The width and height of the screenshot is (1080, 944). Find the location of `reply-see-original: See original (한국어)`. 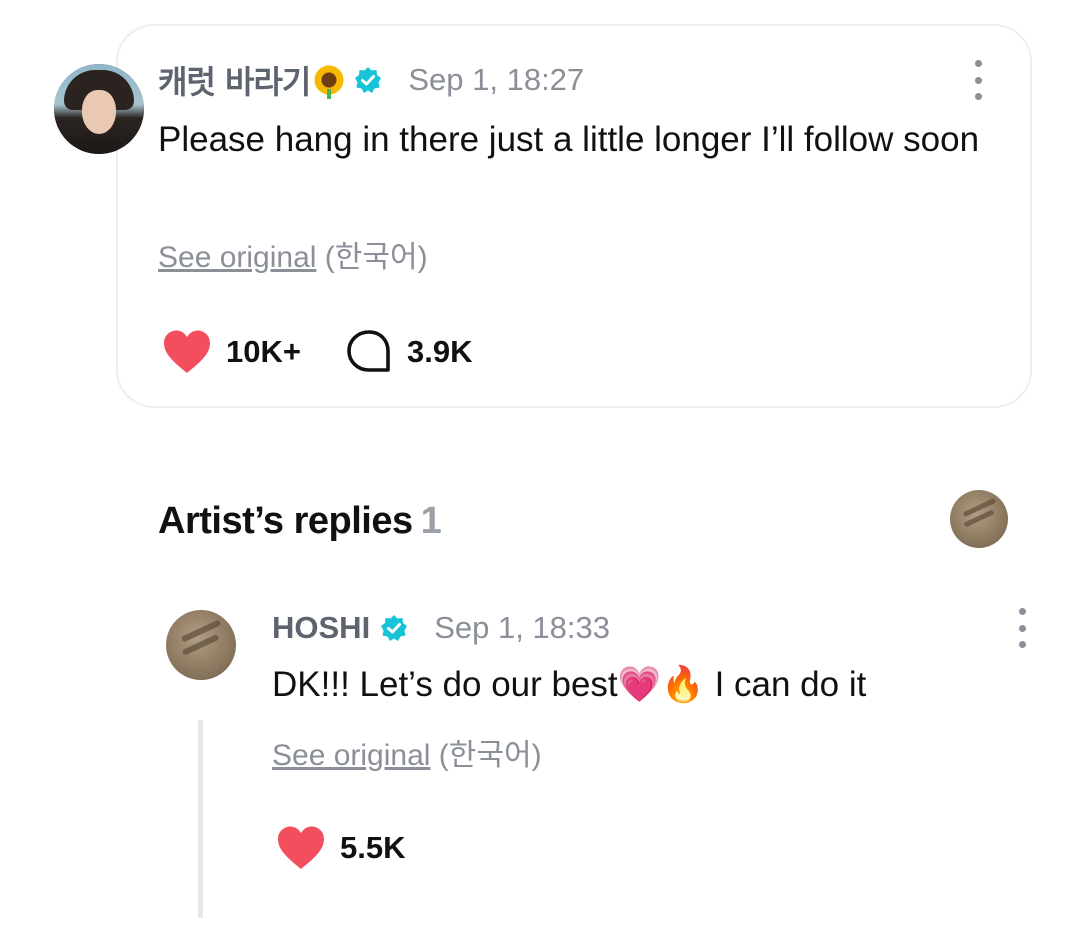

reply-see-original: See original (한국어) is located at coordinates (407, 752).